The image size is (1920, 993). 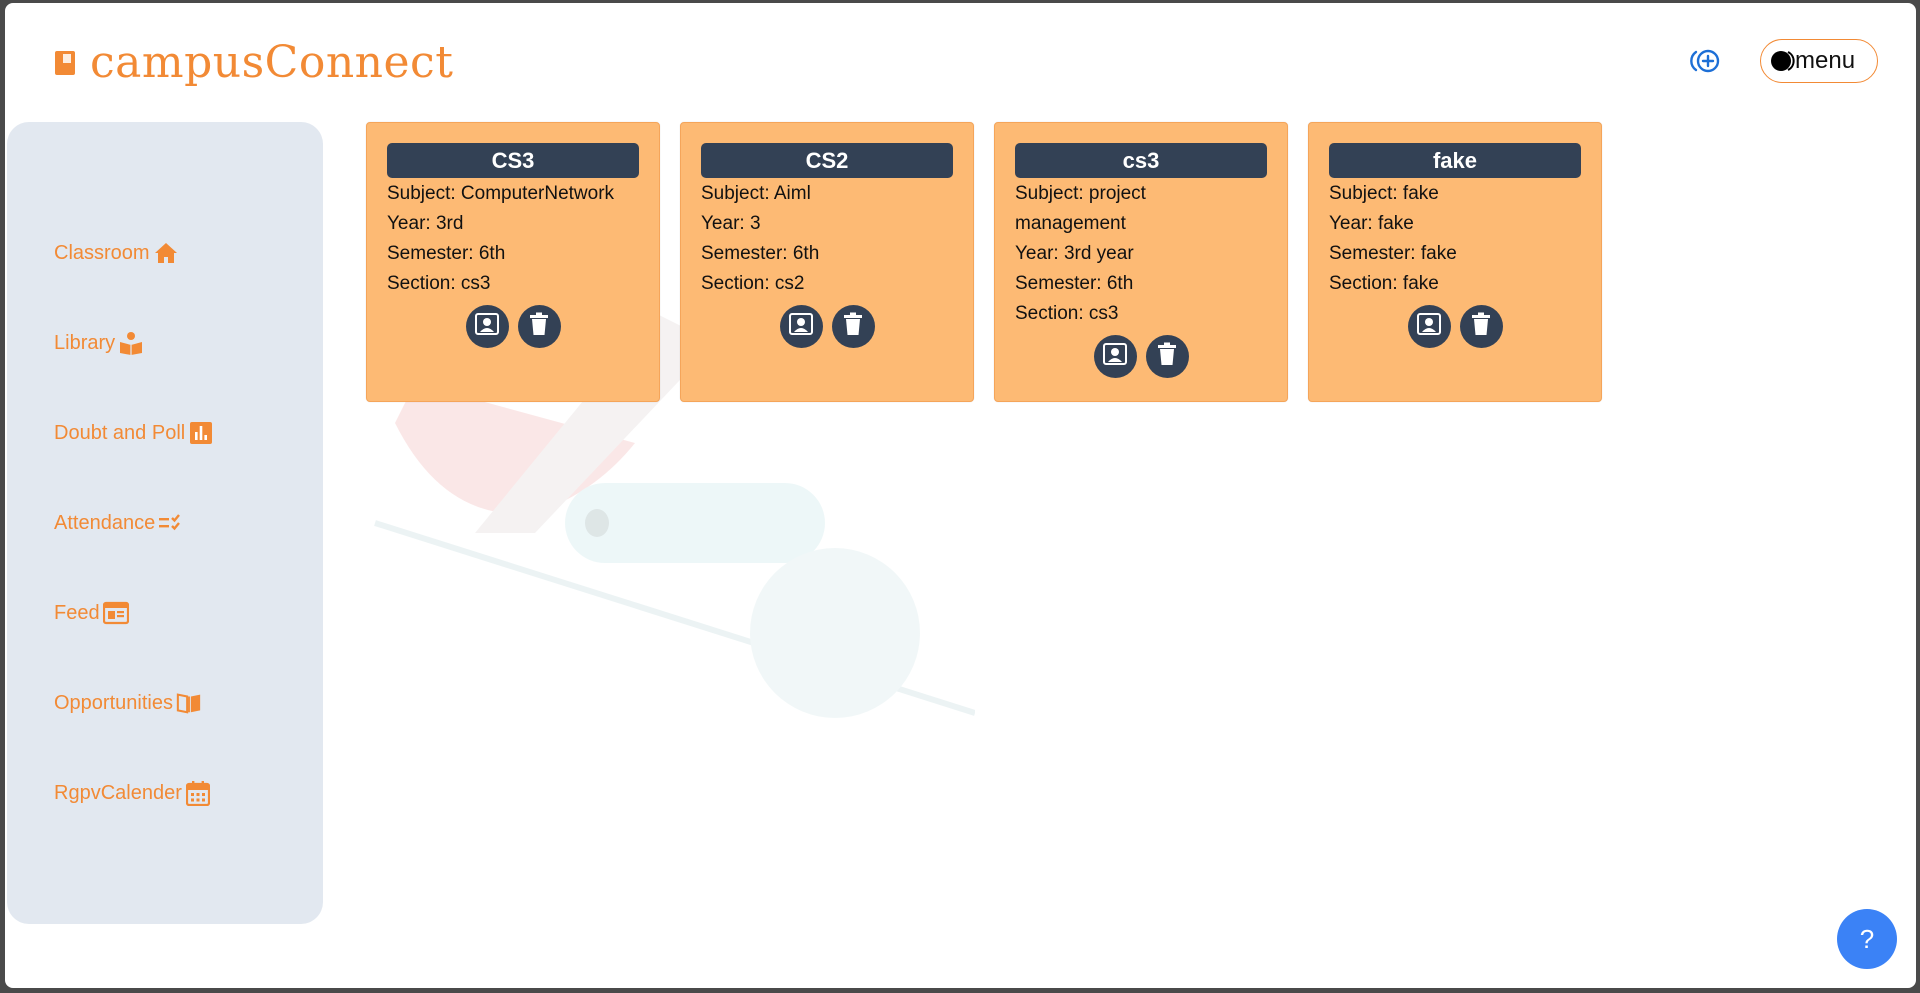 What do you see at coordinates (1783, 61) in the screenshot?
I see `half-moon-toggle-icon` at bounding box center [1783, 61].